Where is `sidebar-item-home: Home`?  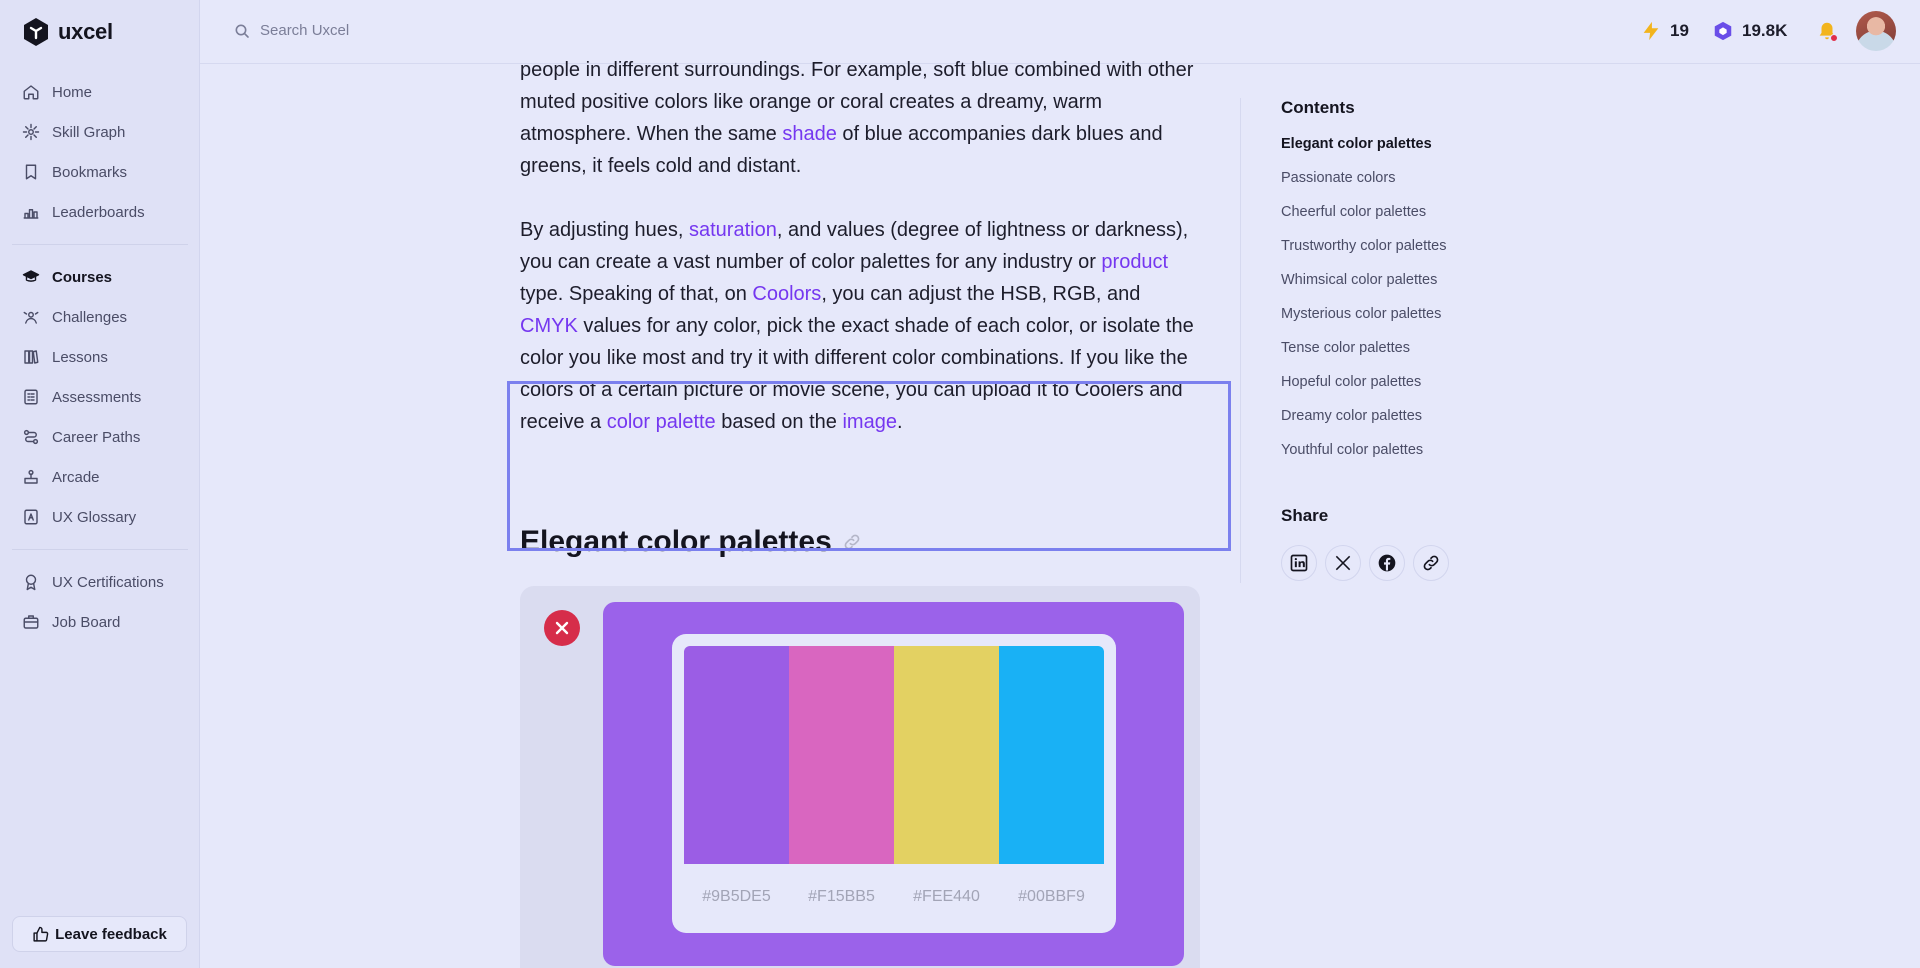
sidebar-item-home: Home is located at coordinates (100, 92).